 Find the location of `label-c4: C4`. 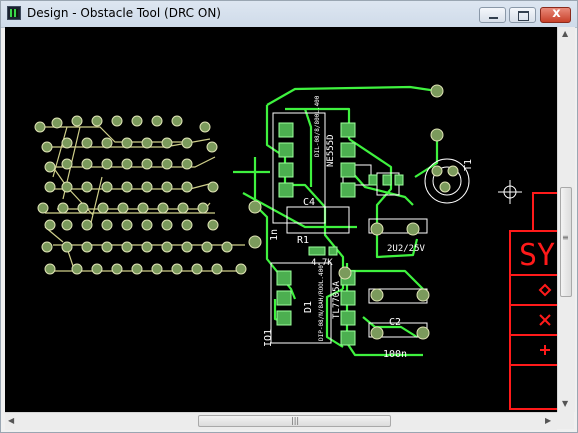

label-c4: C4 is located at coordinates (309, 202).